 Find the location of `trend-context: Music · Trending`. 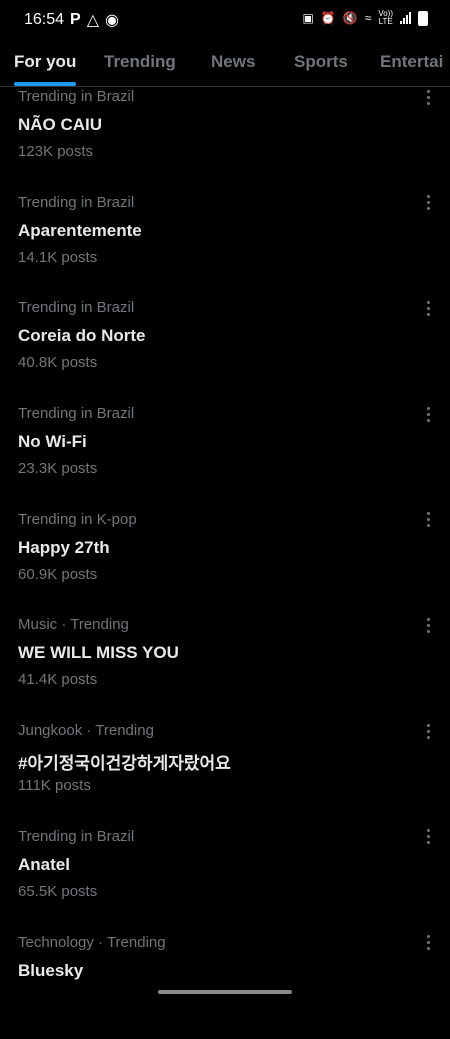

trend-context: Music · Trending is located at coordinates (73, 624).